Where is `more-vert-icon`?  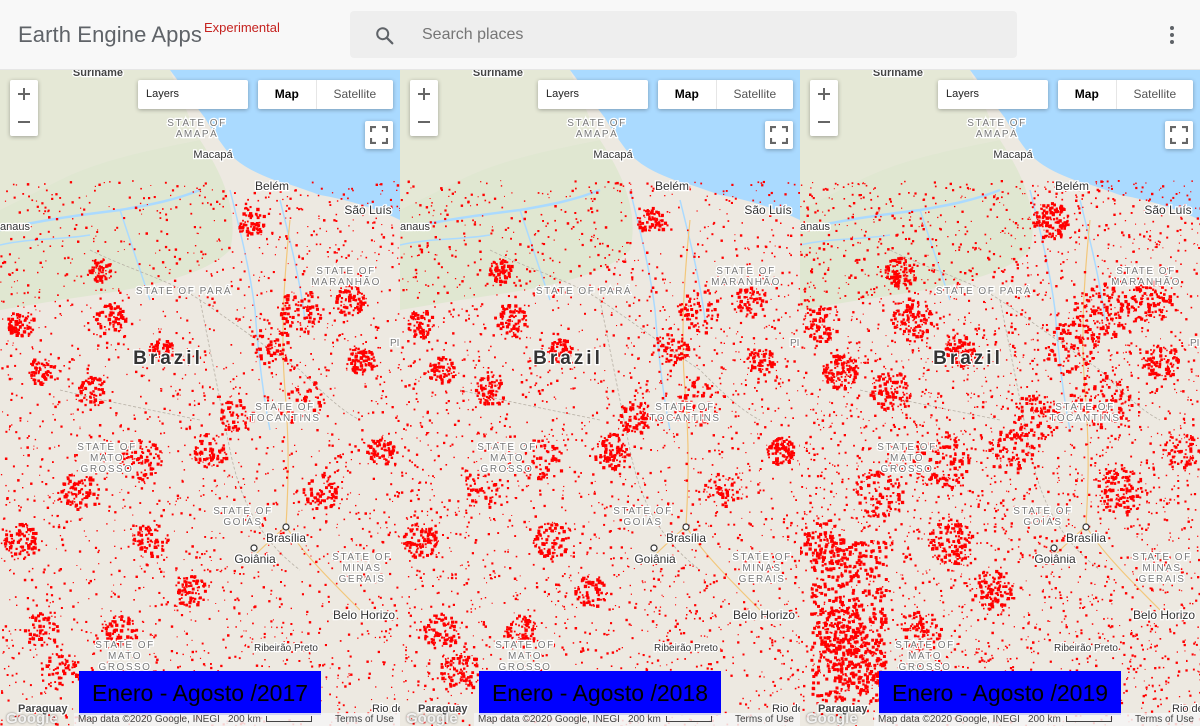 more-vert-icon is located at coordinates (1172, 35).